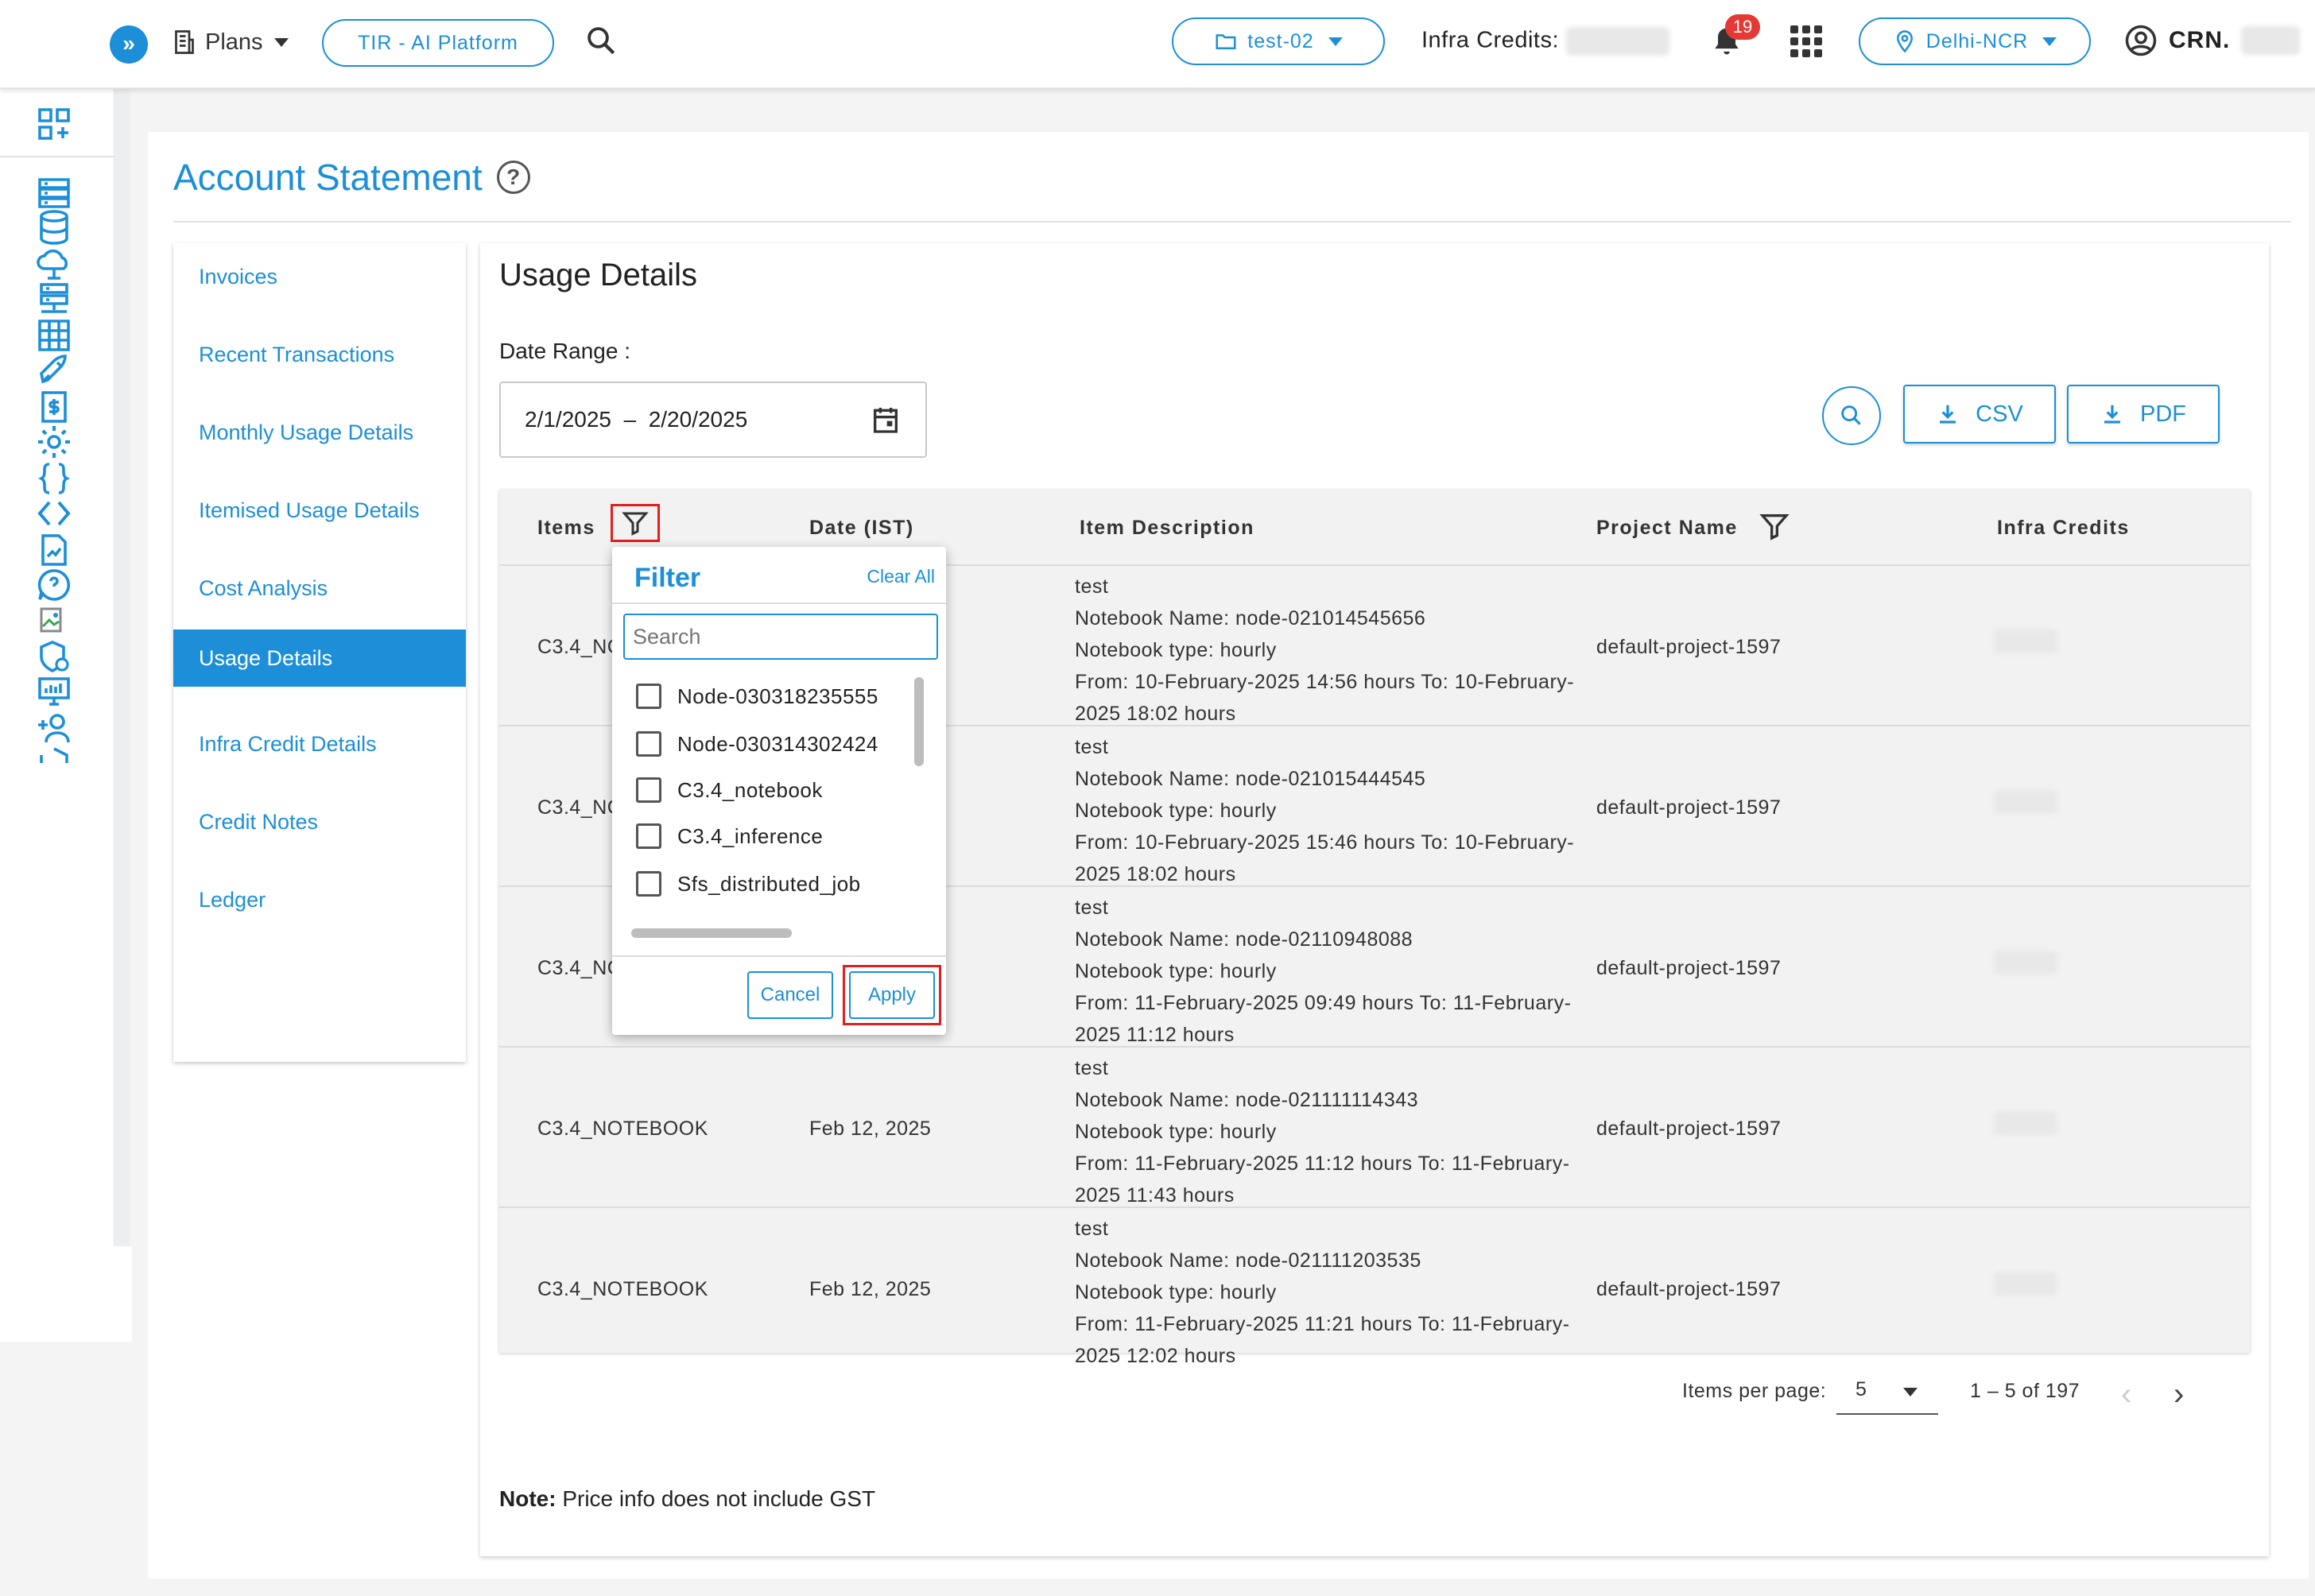  I want to click on download-pdf-button: PDF, so click(2143, 414).